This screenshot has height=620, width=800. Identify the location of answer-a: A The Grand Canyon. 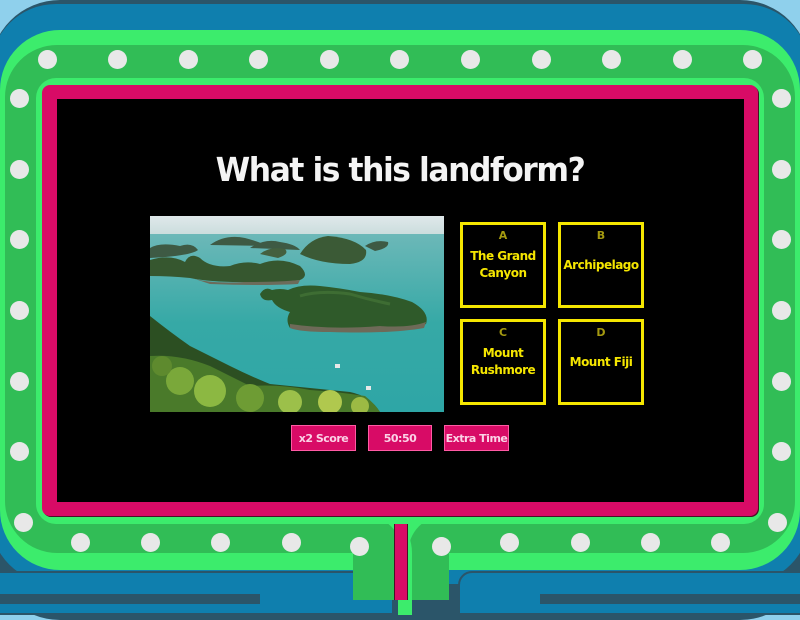
(503, 265).